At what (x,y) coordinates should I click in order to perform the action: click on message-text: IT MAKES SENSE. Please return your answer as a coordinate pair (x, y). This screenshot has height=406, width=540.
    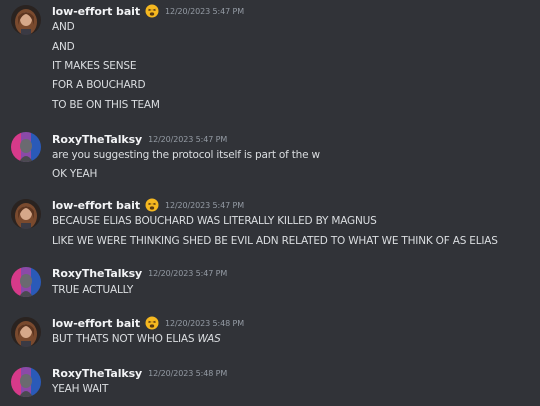
    Looking at the image, I should click on (94, 66).